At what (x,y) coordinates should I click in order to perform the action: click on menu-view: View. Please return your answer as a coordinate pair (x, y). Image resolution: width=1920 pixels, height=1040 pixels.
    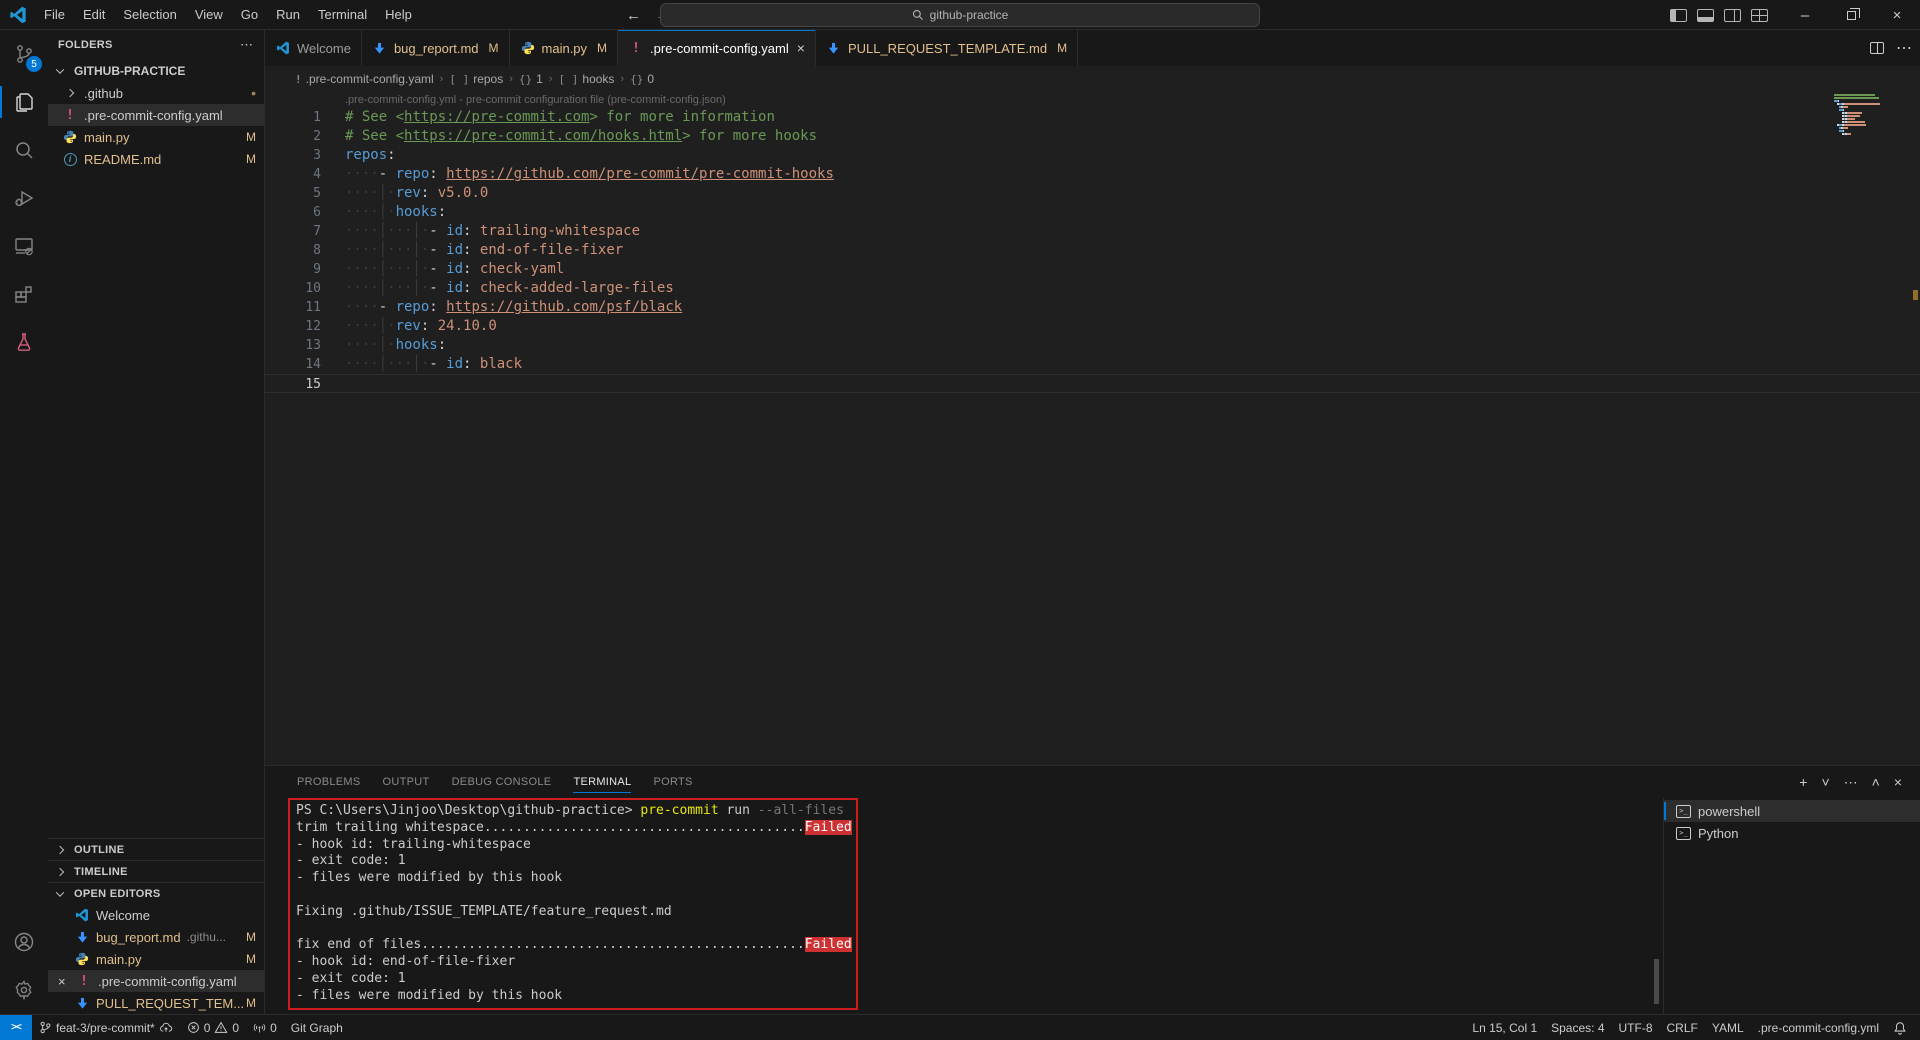
    Looking at the image, I should click on (209, 15).